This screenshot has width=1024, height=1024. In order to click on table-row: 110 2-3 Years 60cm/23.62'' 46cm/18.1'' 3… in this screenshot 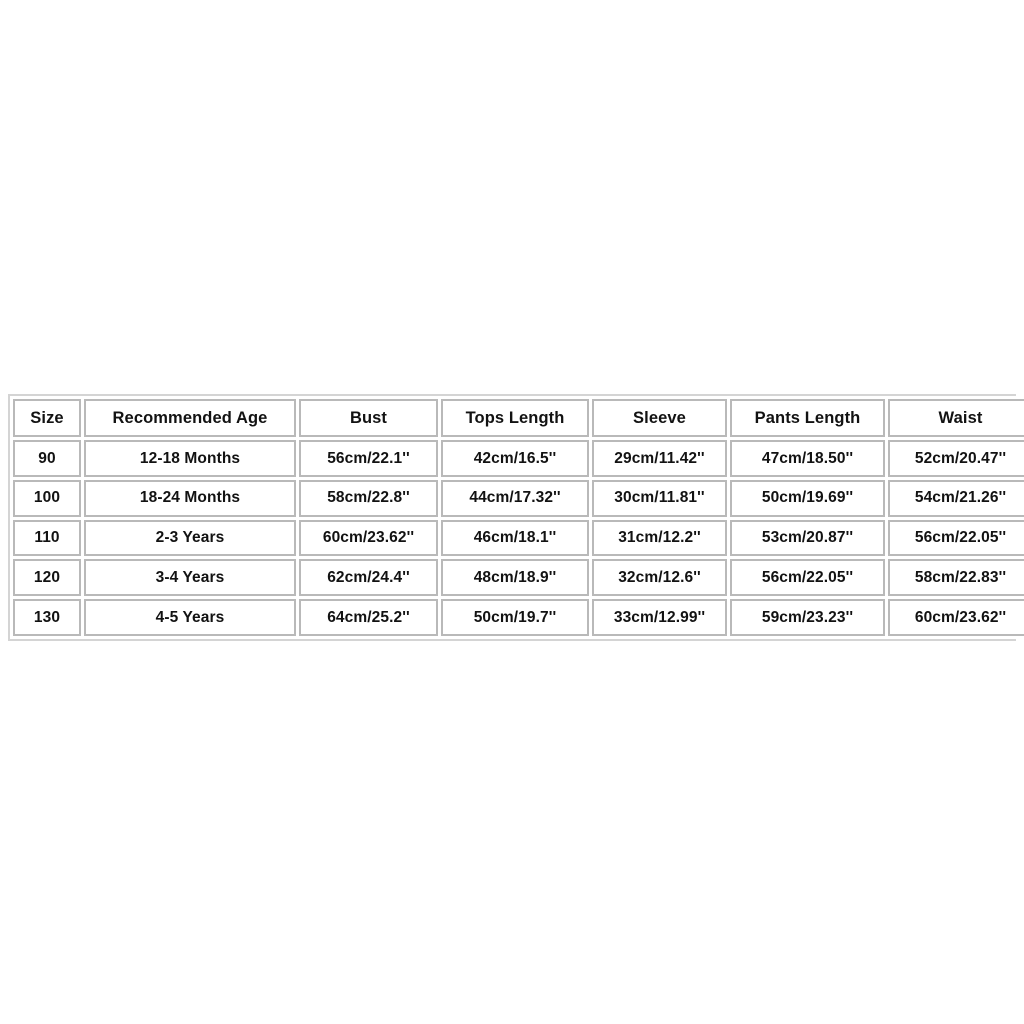, I will do `click(518, 538)`.